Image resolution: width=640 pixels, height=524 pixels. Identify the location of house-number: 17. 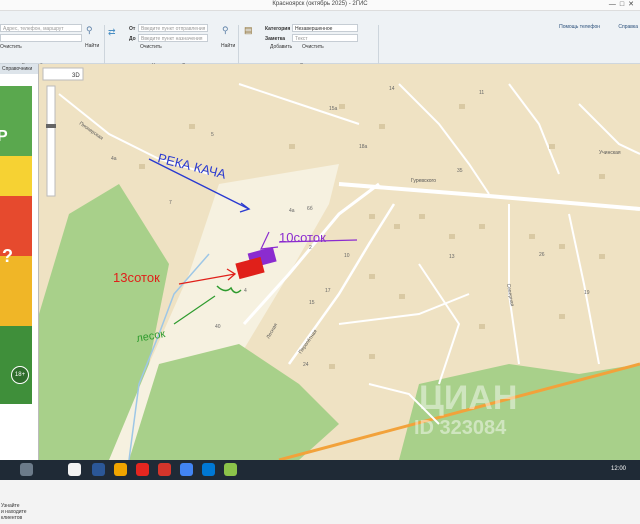
(328, 291).